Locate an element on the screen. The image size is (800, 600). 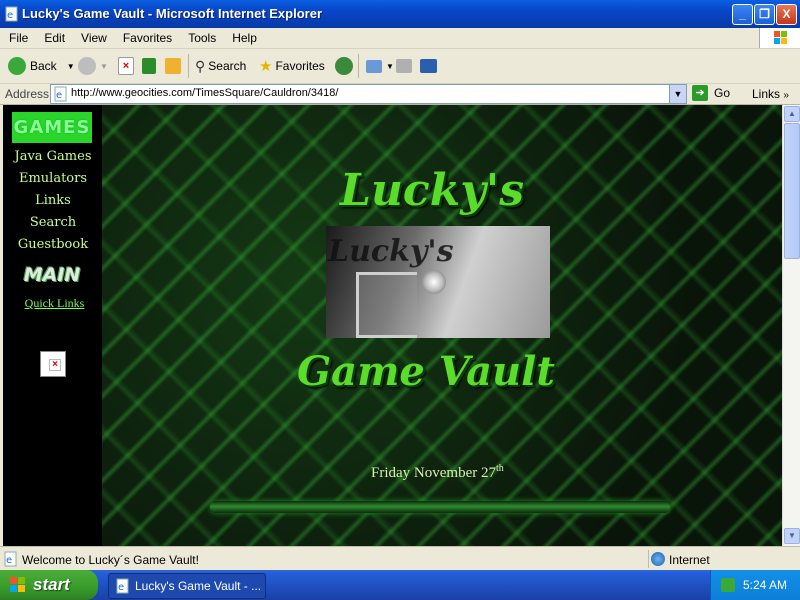
links-label: Links is located at coordinates (766, 94).